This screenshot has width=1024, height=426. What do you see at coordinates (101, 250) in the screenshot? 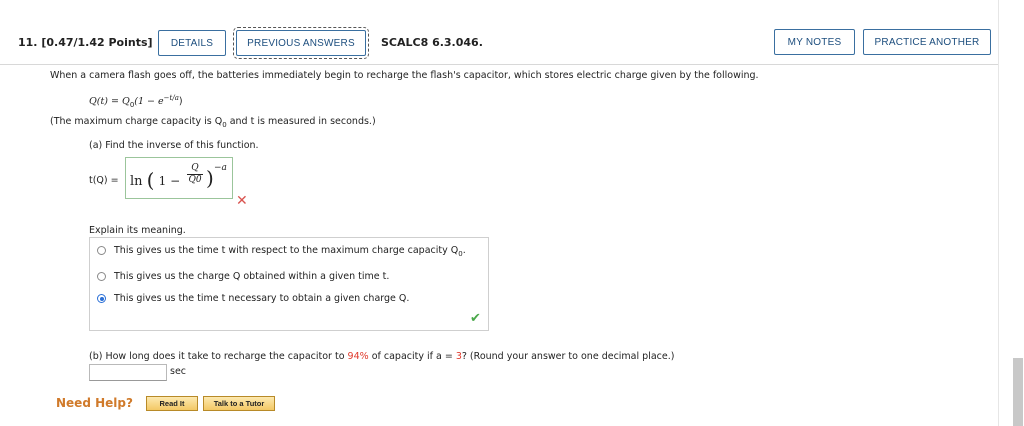
I see `option1-radio` at bounding box center [101, 250].